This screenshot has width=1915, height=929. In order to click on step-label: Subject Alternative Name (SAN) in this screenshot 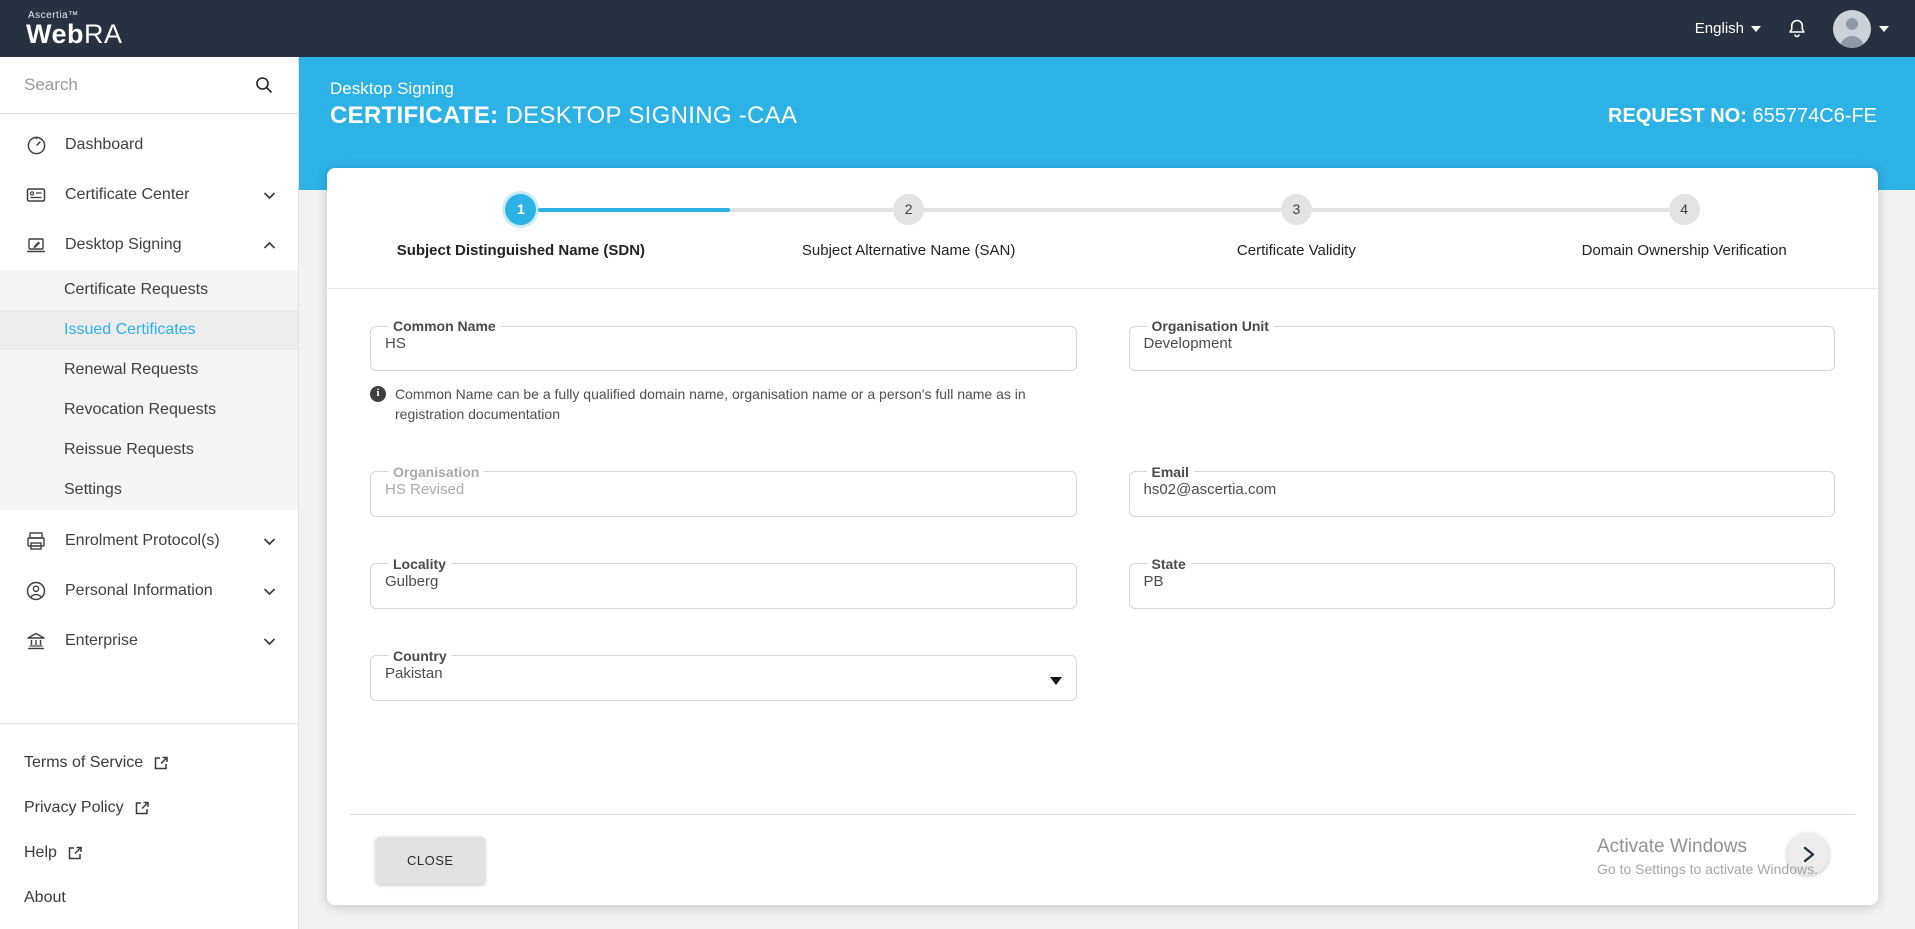, I will do `click(908, 250)`.